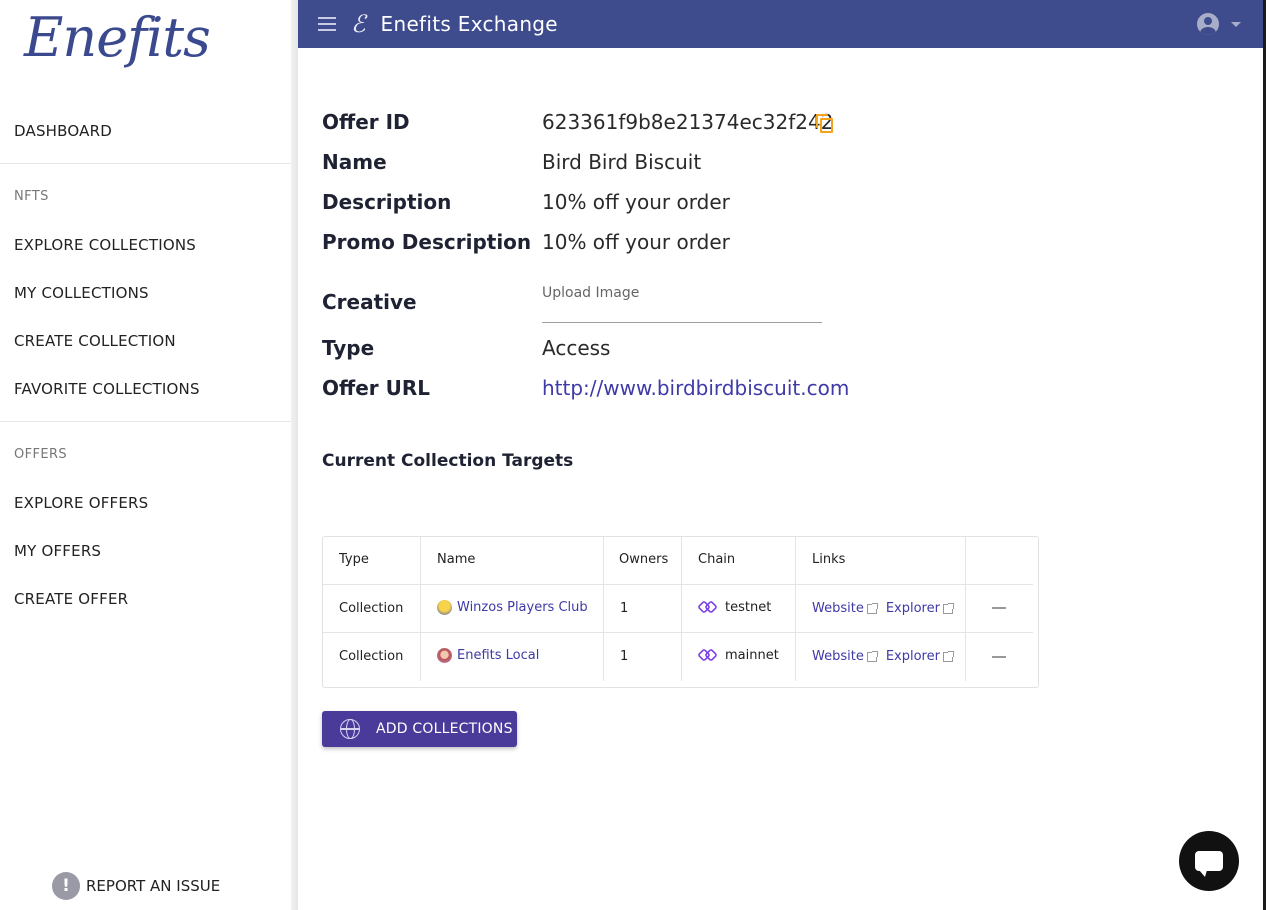 This screenshot has height=910, width=1266. Describe the element at coordinates (469, 24) in the screenshot. I see `app-title: Enefits Exchange` at that location.